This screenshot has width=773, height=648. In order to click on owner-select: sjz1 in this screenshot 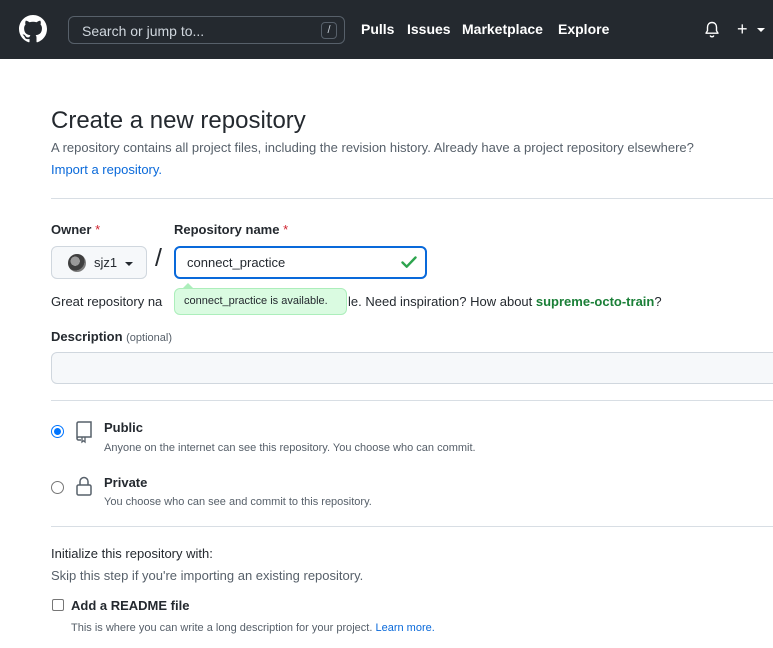, I will do `click(99, 262)`.